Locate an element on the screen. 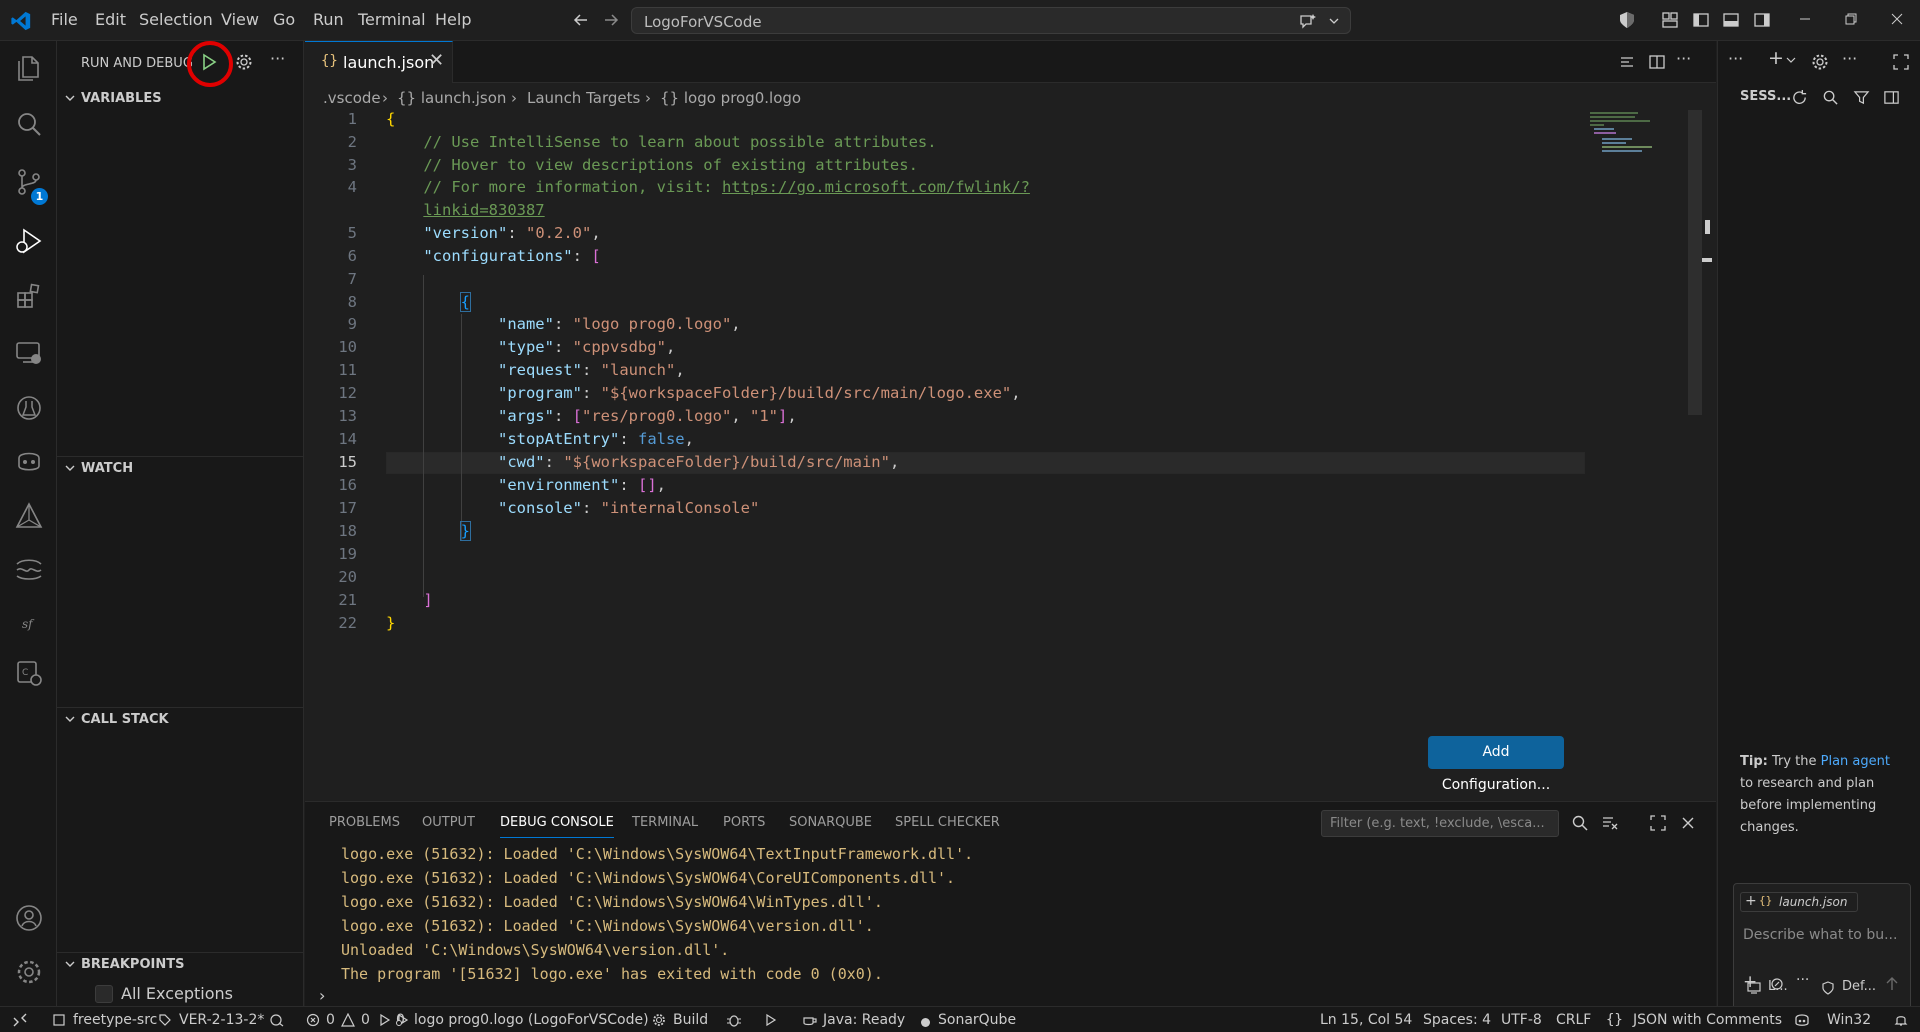  maximize-panel-icon is located at coordinates (1658, 823).